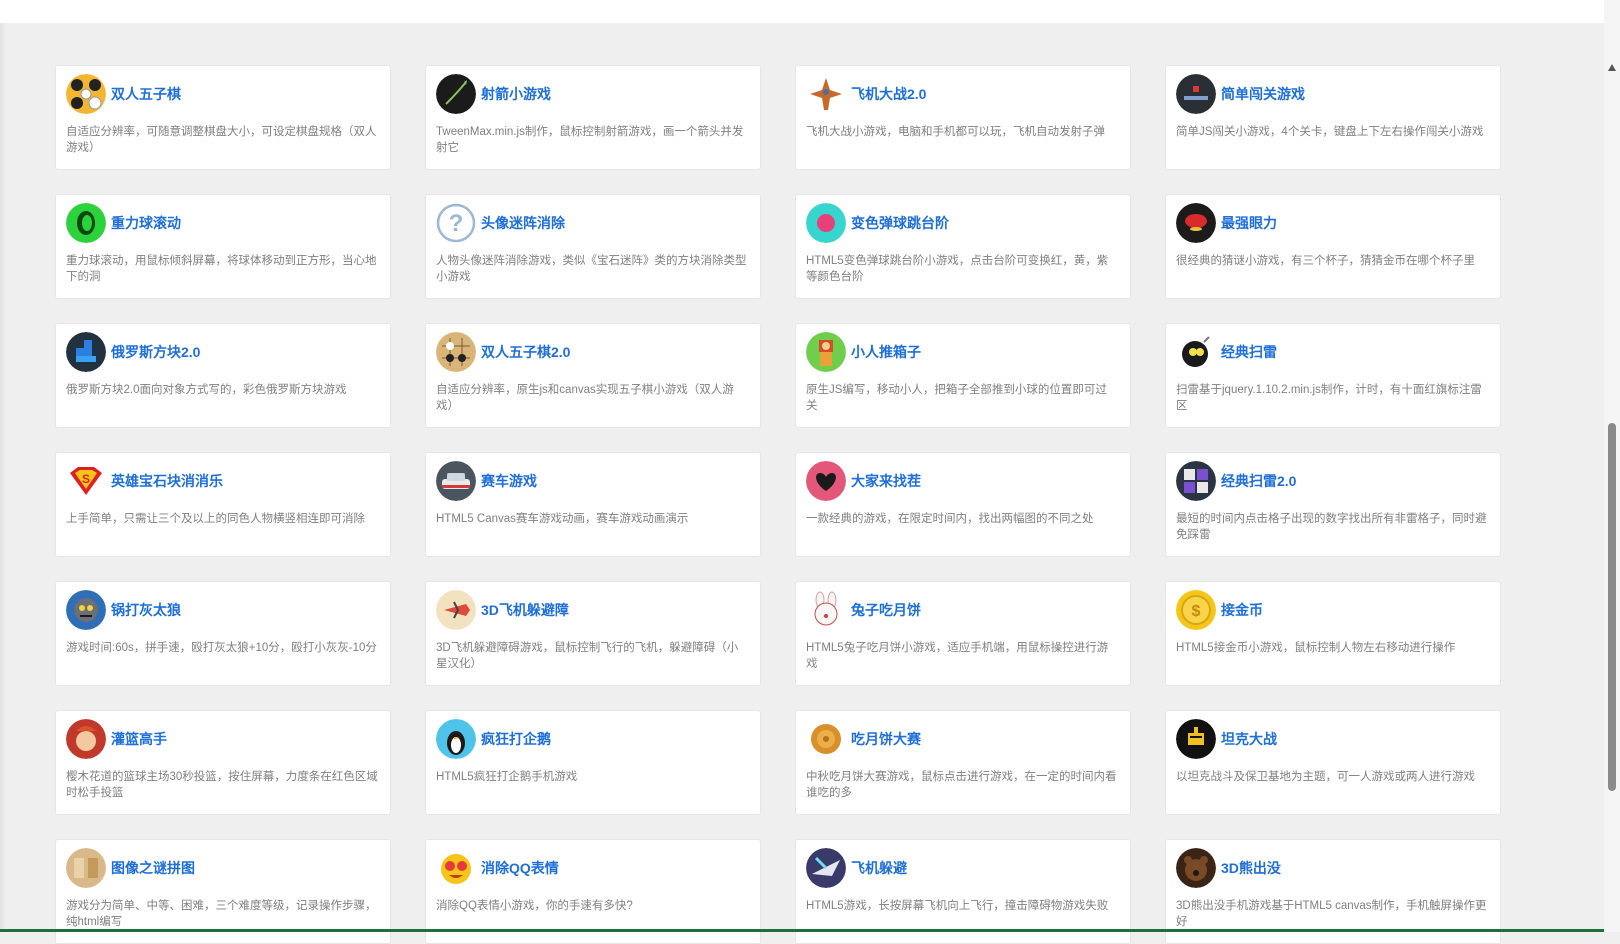  What do you see at coordinates (963, 633) in the screenshot?
I see `game-card: 兔子吃月饼 HTML5兔子吃月饼小游戏，适应手机端，用鼠标操控进行游戏` at bounding box center [963, 633].